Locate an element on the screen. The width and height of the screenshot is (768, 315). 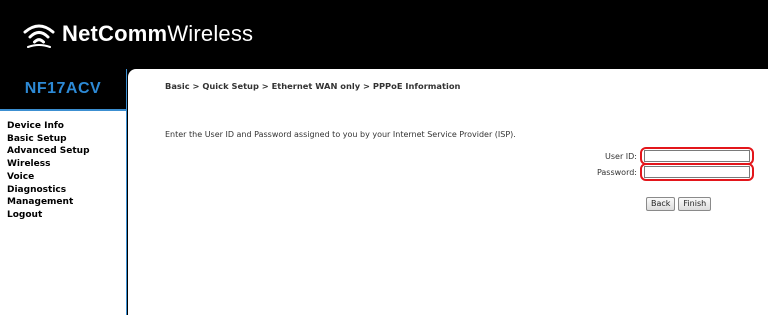
model-box: NF17ACV is located at coordinates (63, 89).